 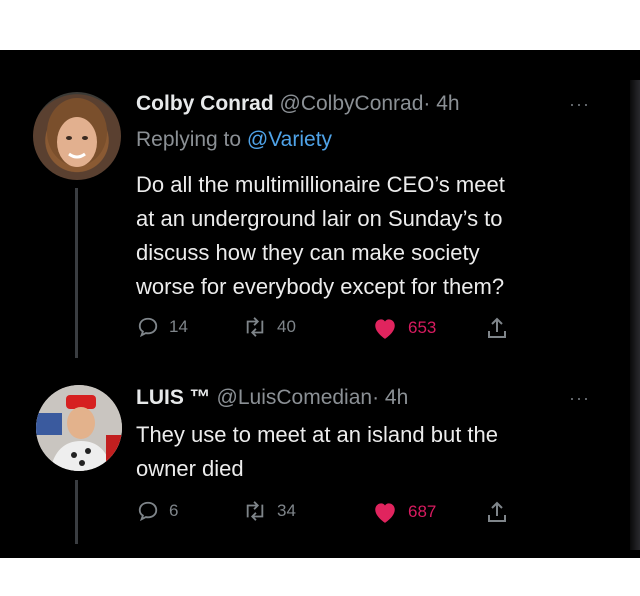 What do you see at coordinates (320, 184) in the screenshot?
I see `tweet-text-line: Do all the multimillionaire CEO’s meet` at bounding box center [320, 184].